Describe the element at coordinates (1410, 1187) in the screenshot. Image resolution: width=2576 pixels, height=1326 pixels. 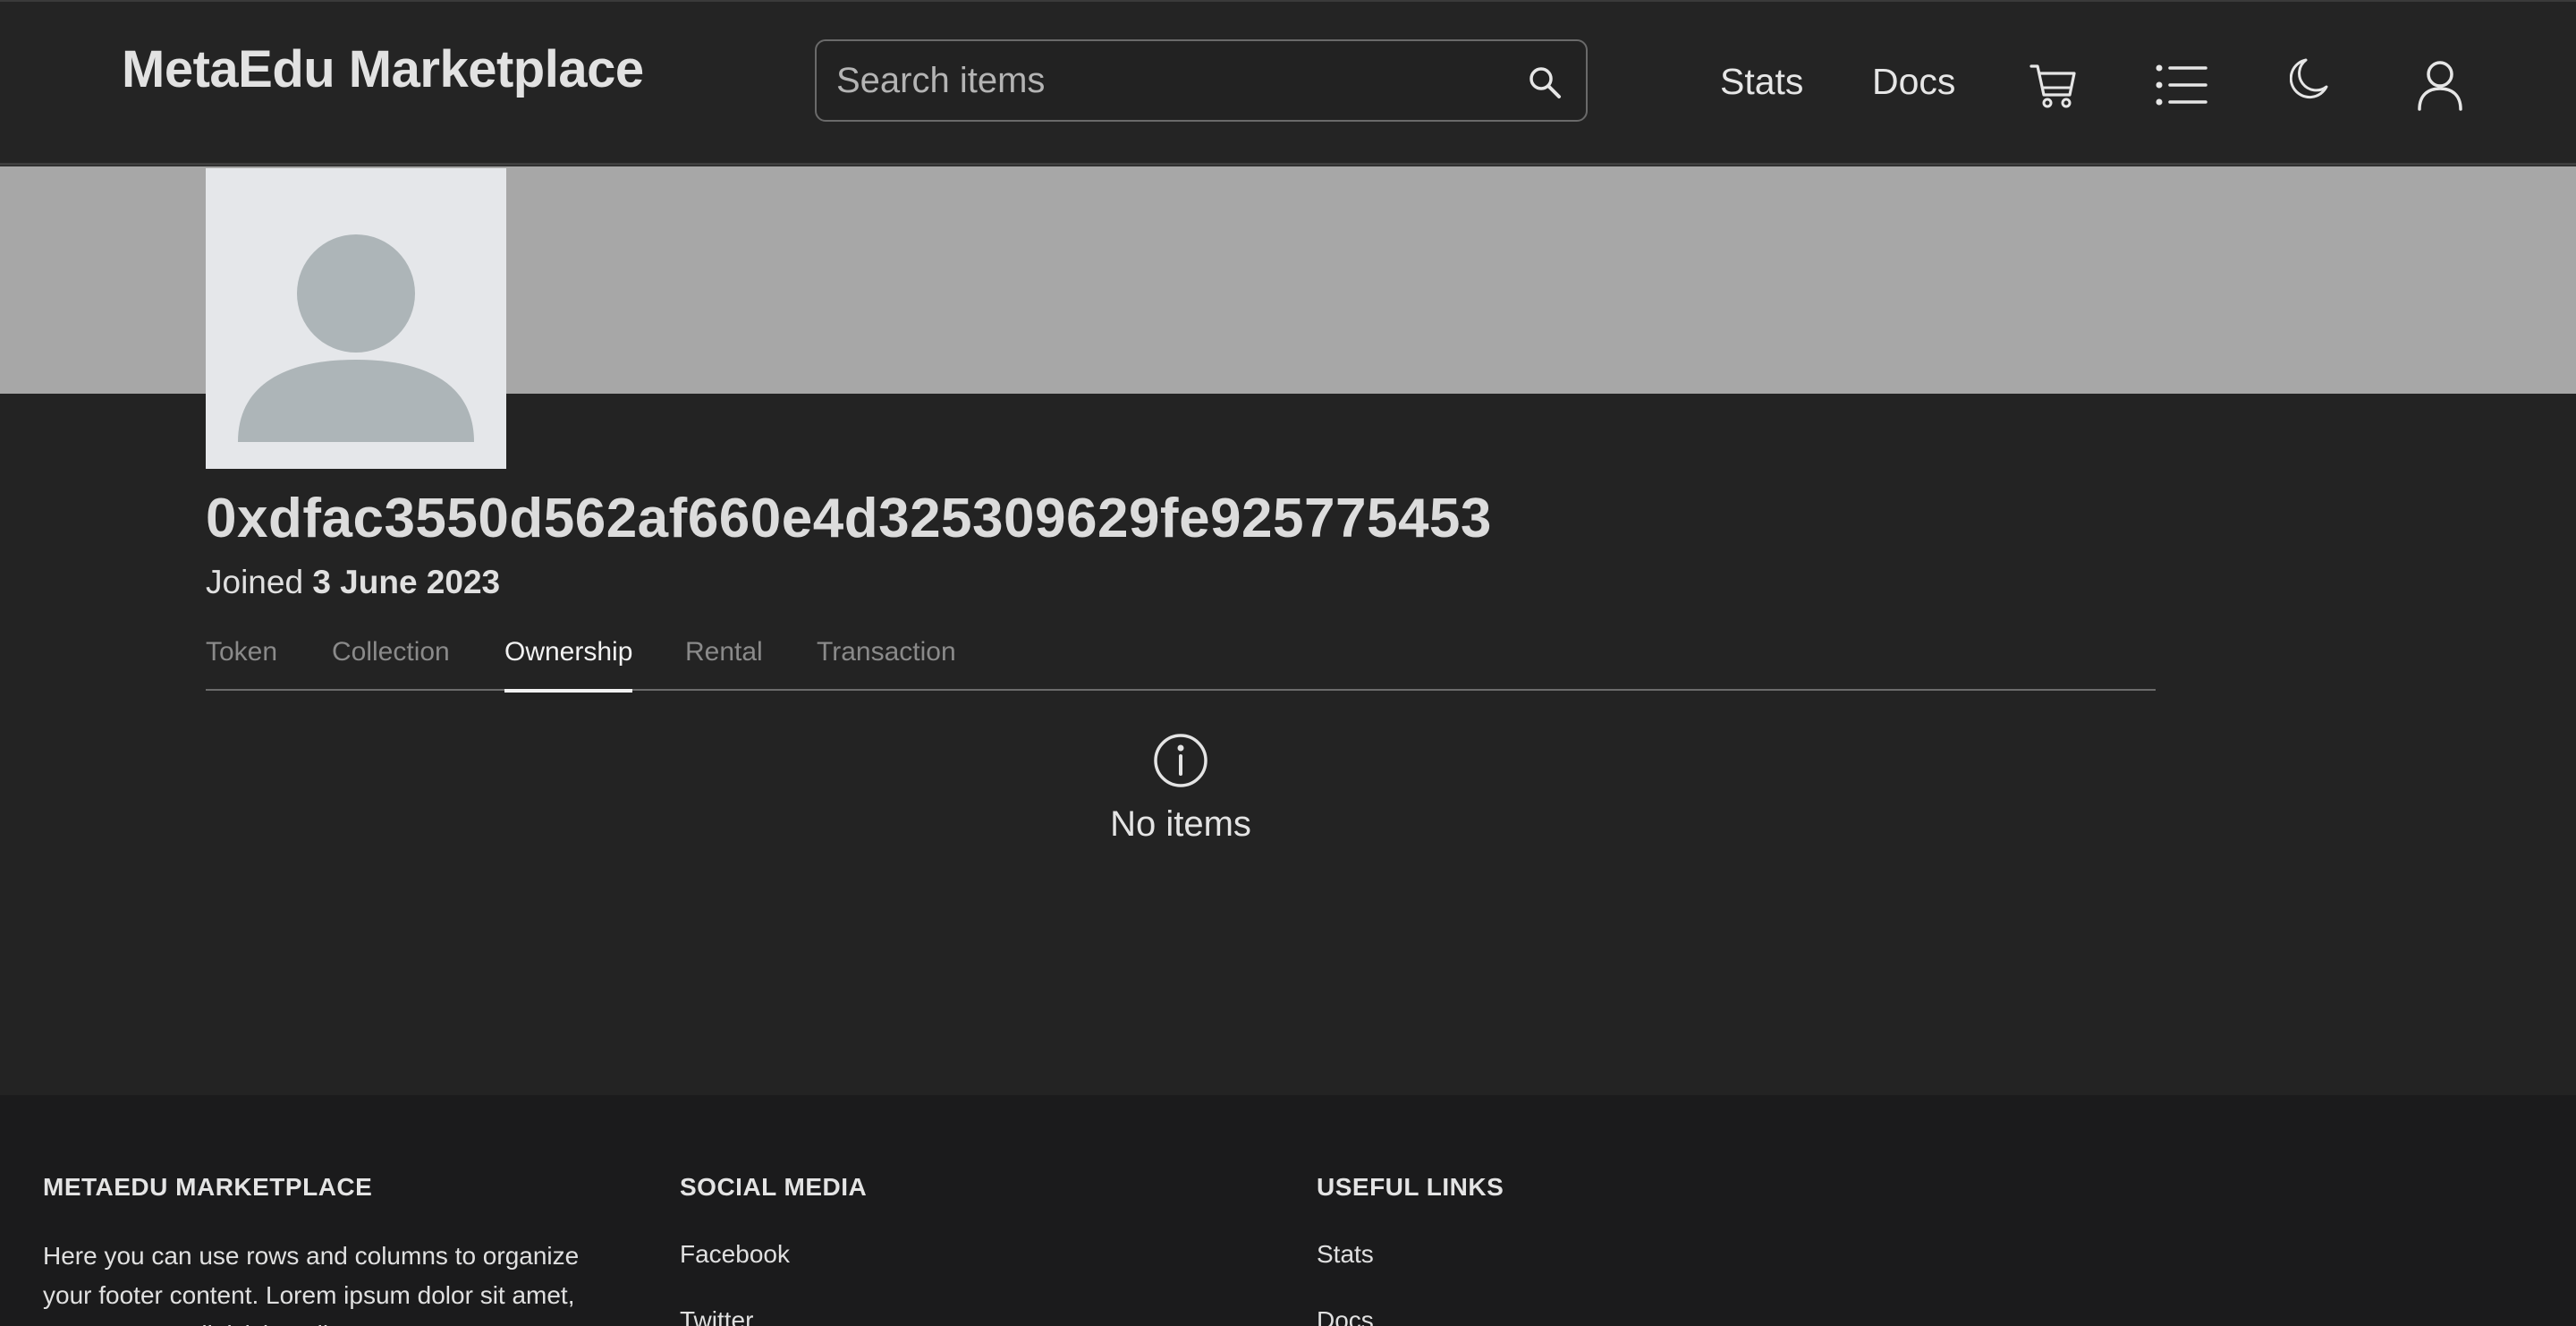
I see `footer-heading-useful-links: USEFUL LINKS` at that location.